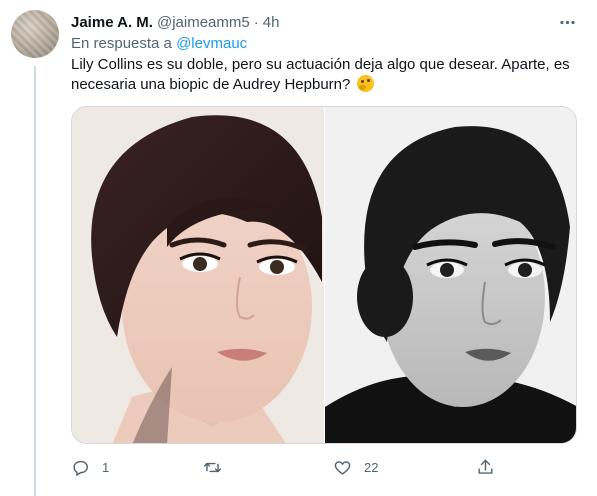 The width and height of the screenshot is (597, 496). What do you see at coordinates (80, 468) in the screenshot?
I see `reply-icon` at bounding box center [80, 468].